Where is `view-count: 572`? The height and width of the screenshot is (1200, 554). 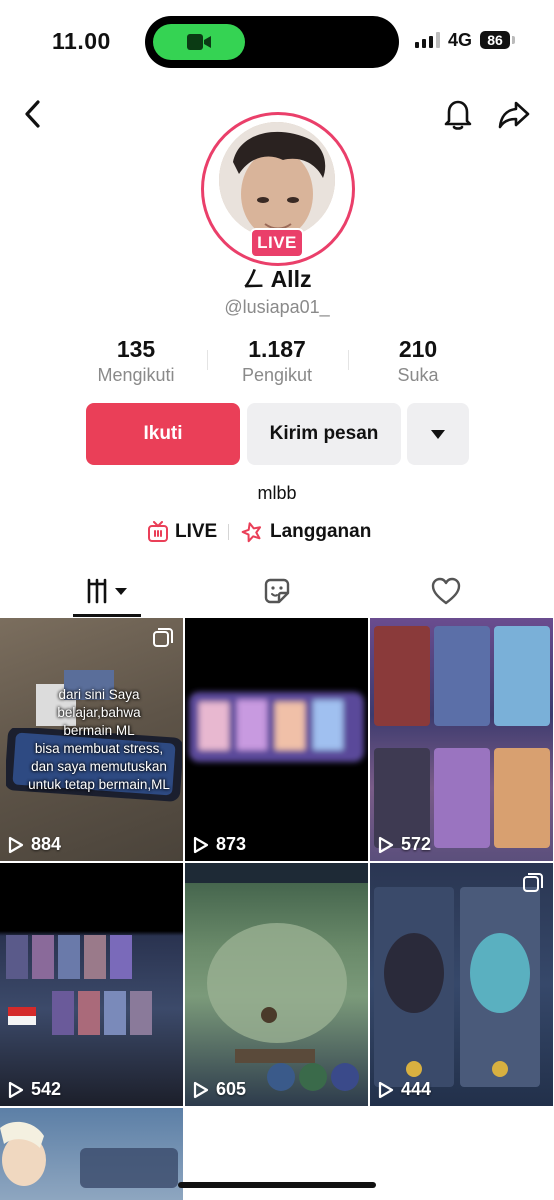
view-count: 572 is located at coordinates (404, 844).